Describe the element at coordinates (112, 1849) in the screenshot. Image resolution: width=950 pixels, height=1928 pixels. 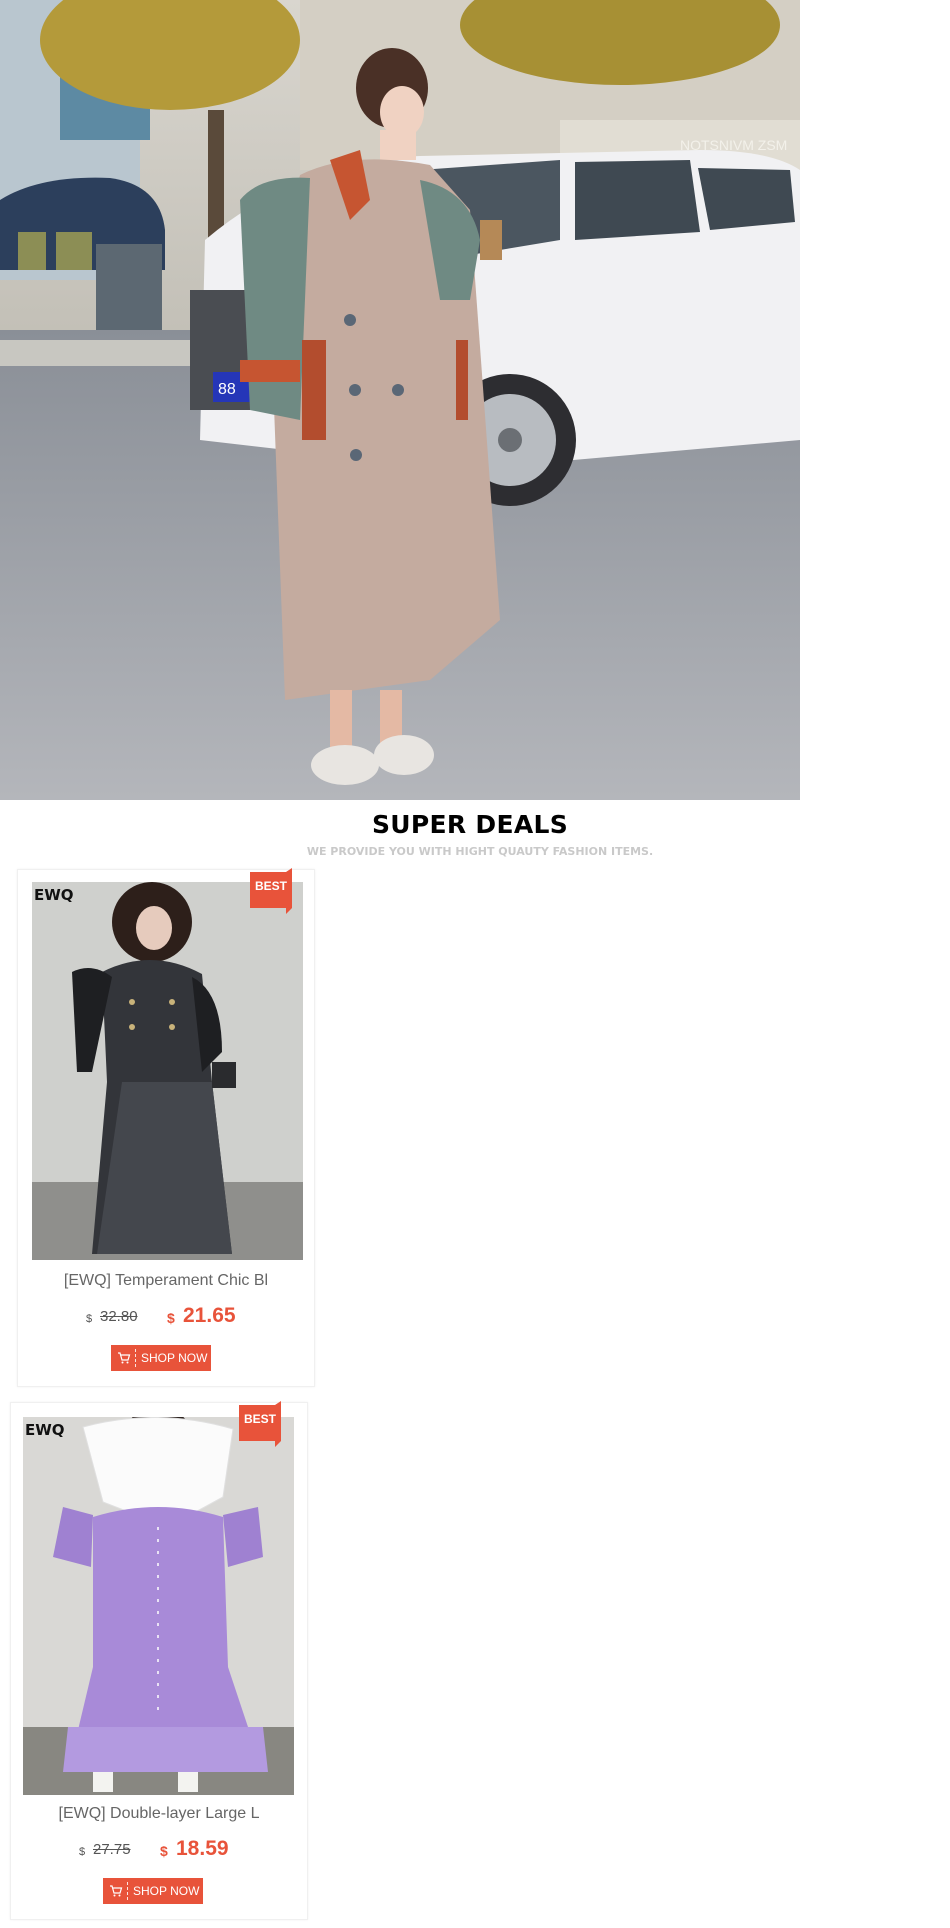
I see `original-price: 27.75` at that location.